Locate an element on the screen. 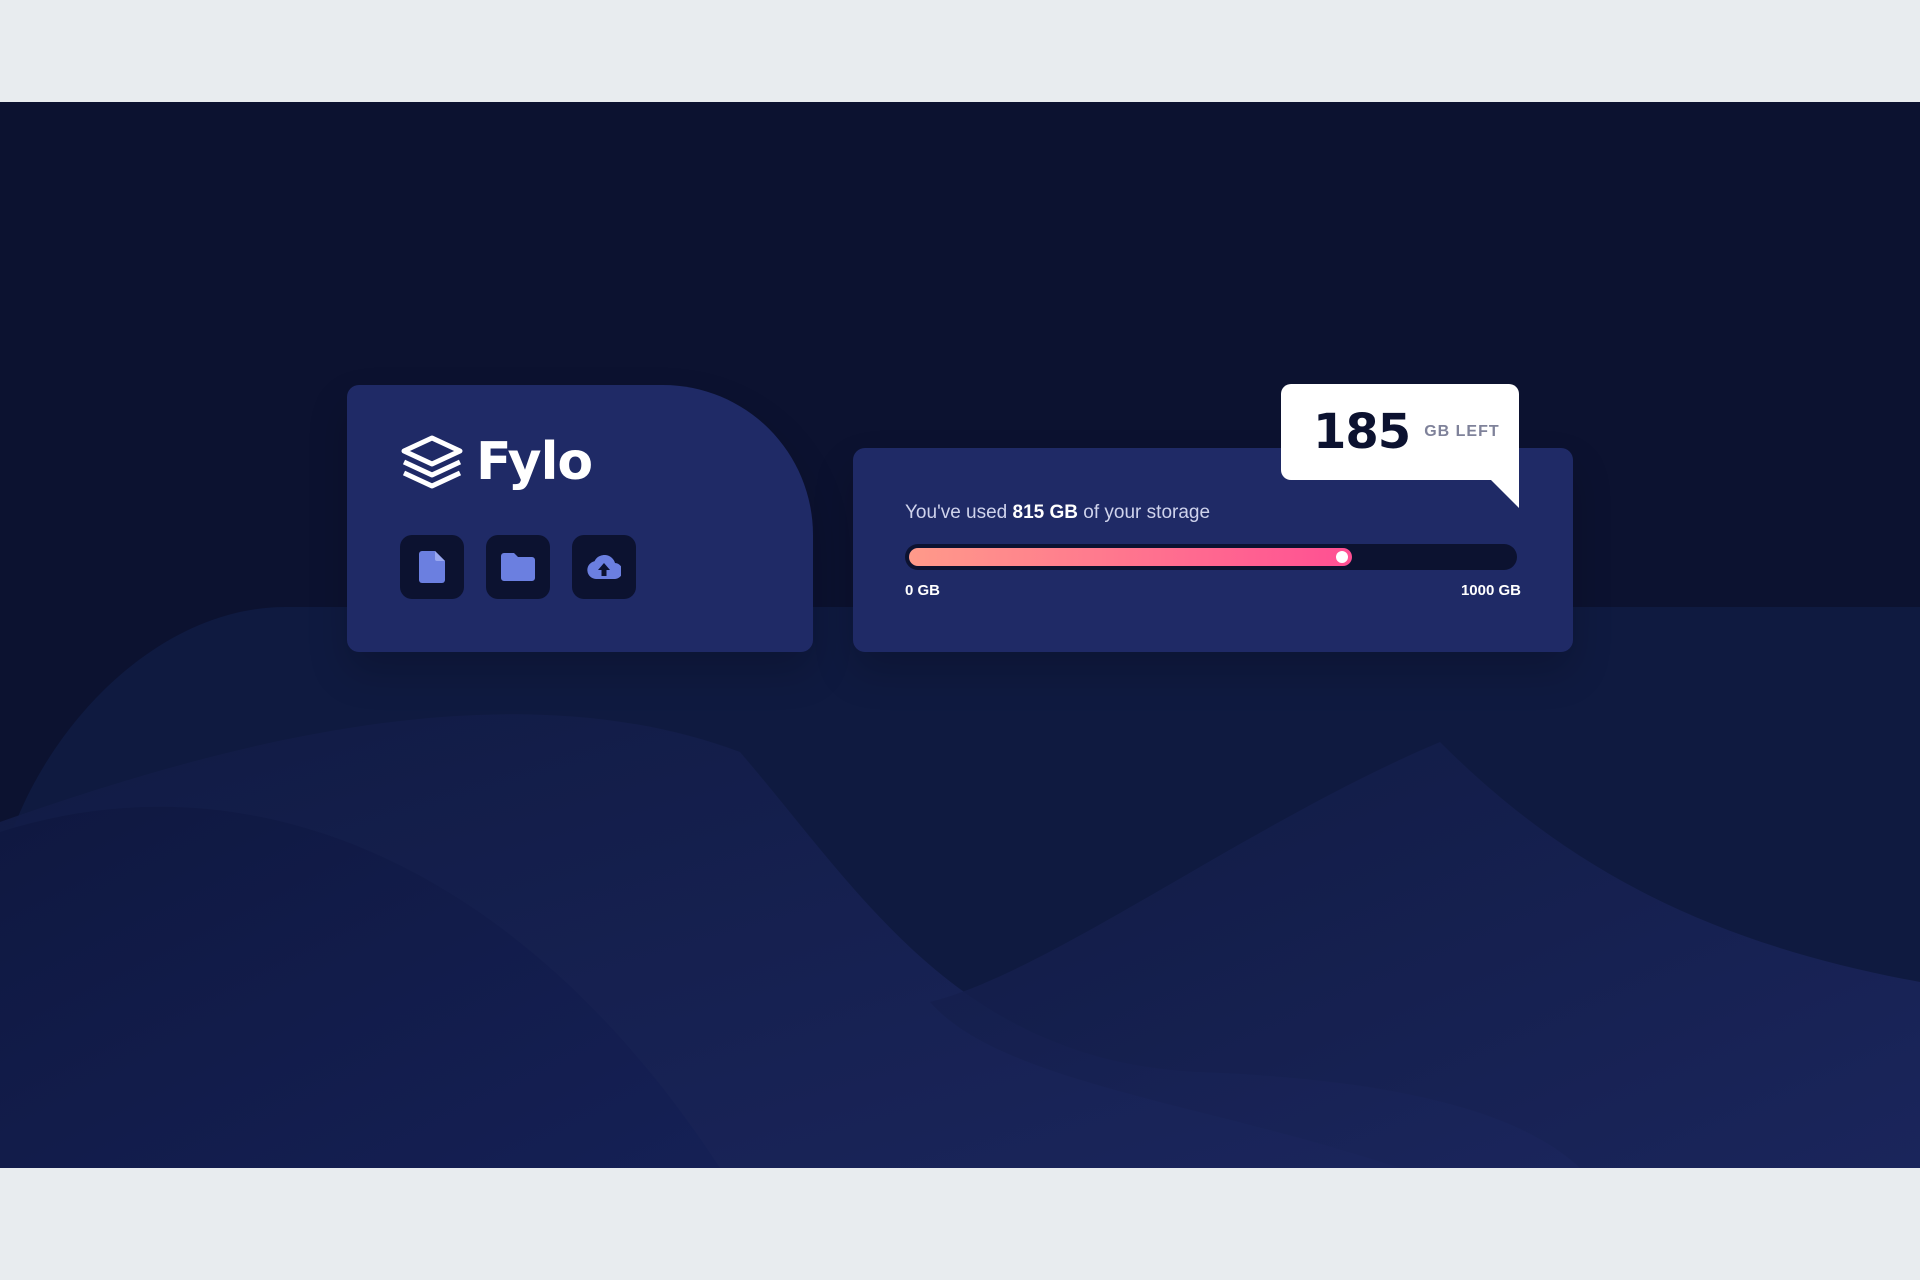 This screenshot has width=1920, height=1280. remaining-storage-tooltip: 185 GB LEFT is located at coordinates (1400, 446).